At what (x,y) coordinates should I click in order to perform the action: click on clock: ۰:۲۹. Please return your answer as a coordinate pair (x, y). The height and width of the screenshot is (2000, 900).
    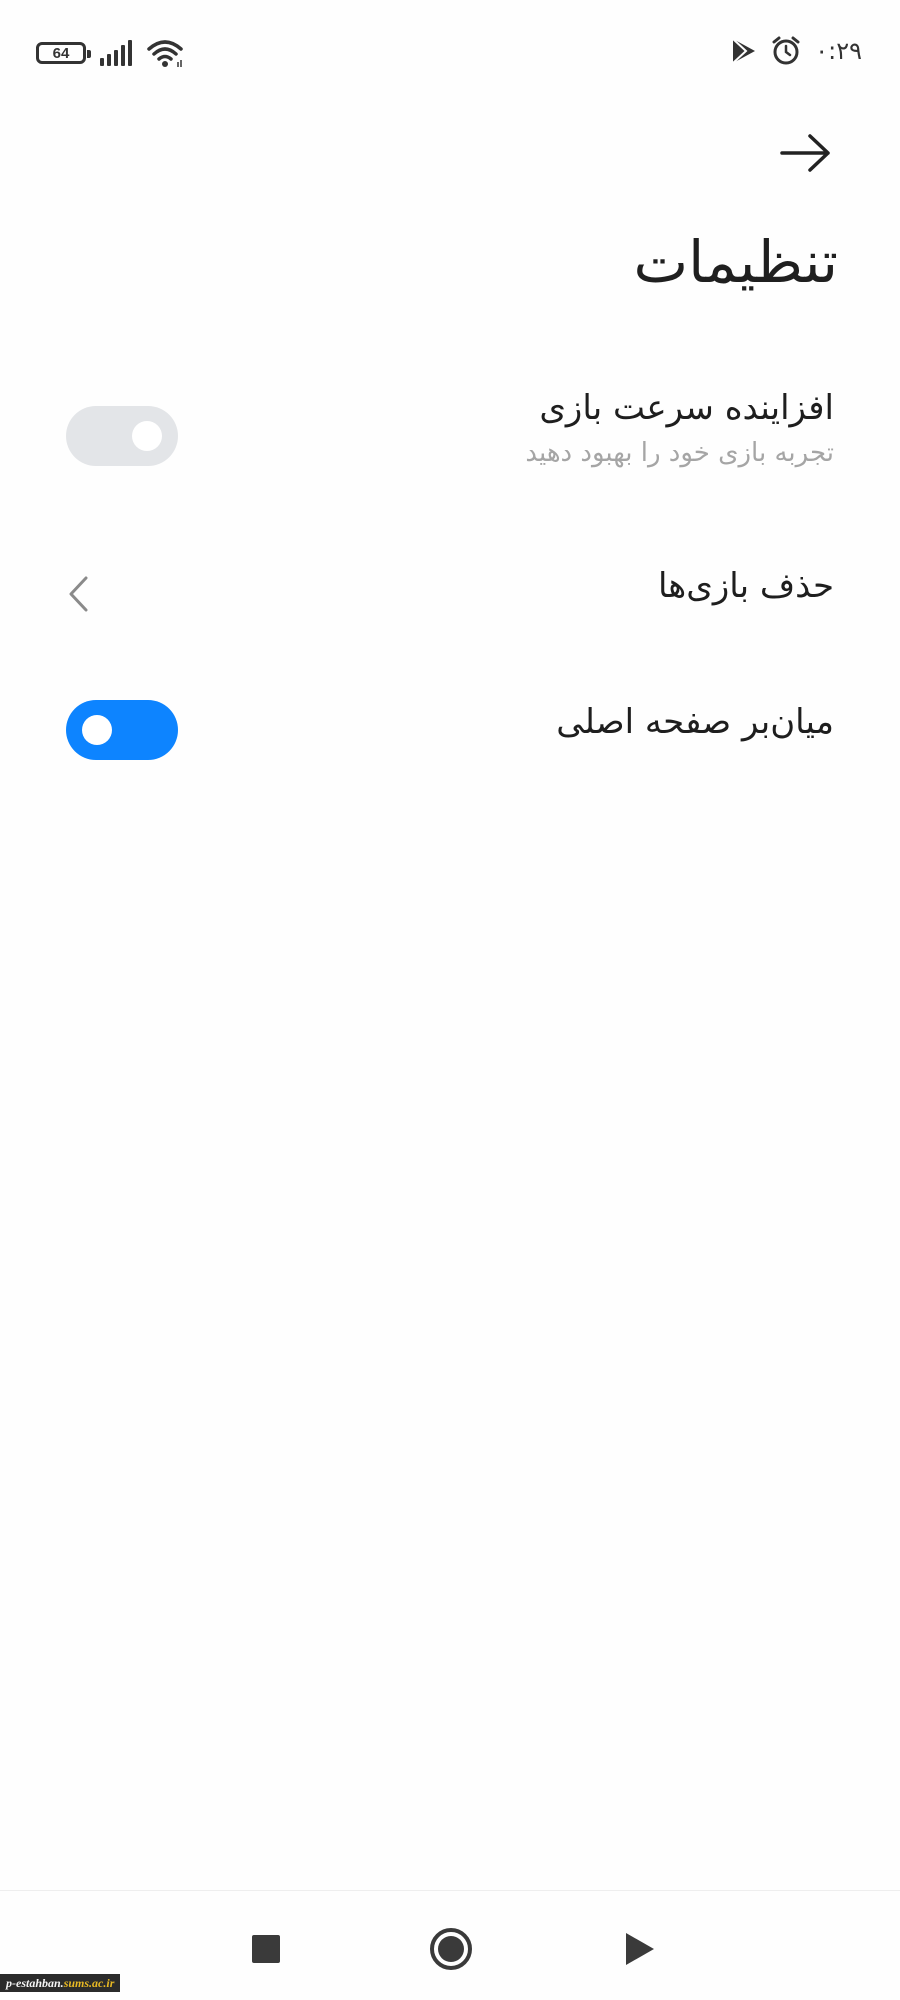
    Looking at the image, I should click on (838, 51).